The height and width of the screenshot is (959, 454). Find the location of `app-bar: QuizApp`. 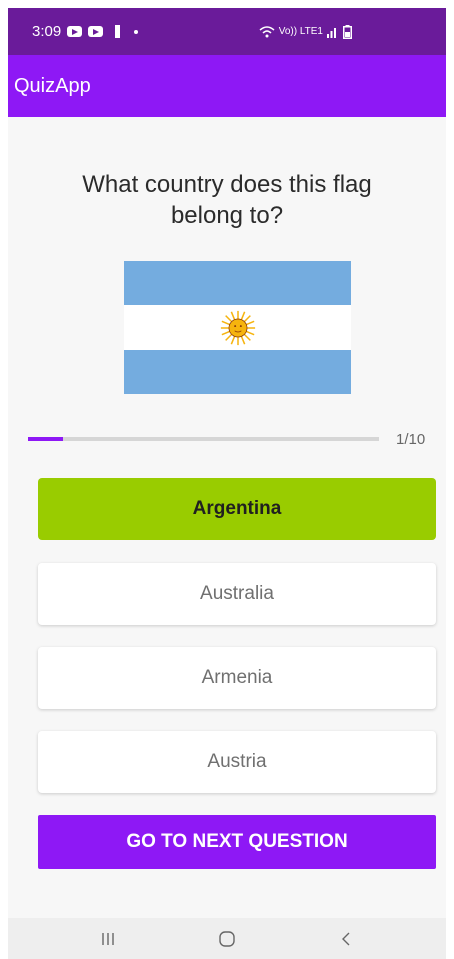

app-bar: QuizApp is located at coordinates (227, 86).